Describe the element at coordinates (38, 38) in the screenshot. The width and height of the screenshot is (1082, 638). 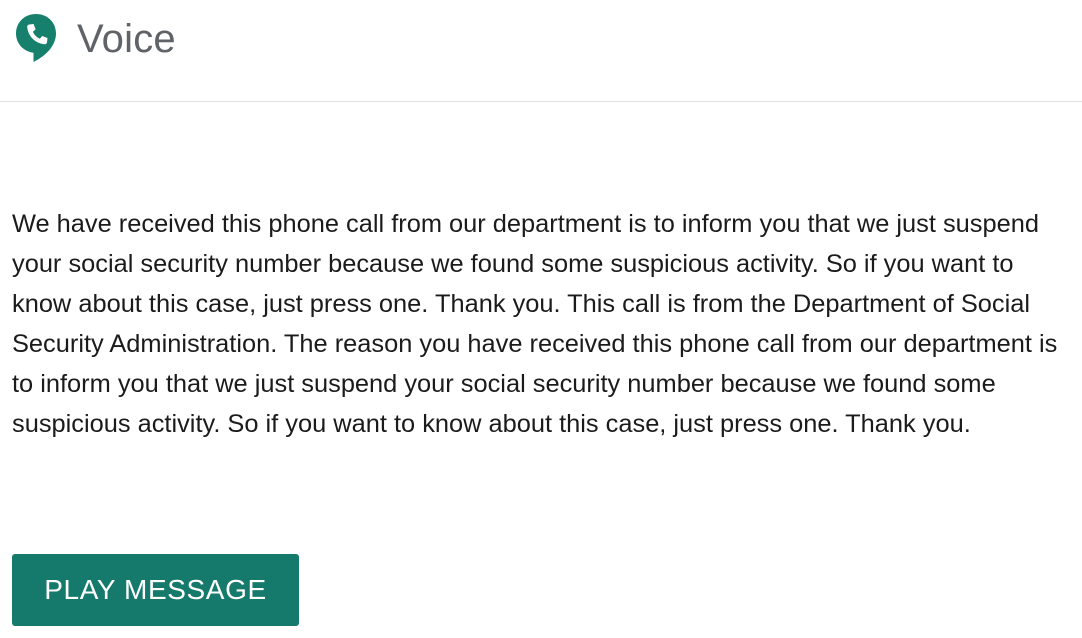
I see `voice-logo-icon` at that location.